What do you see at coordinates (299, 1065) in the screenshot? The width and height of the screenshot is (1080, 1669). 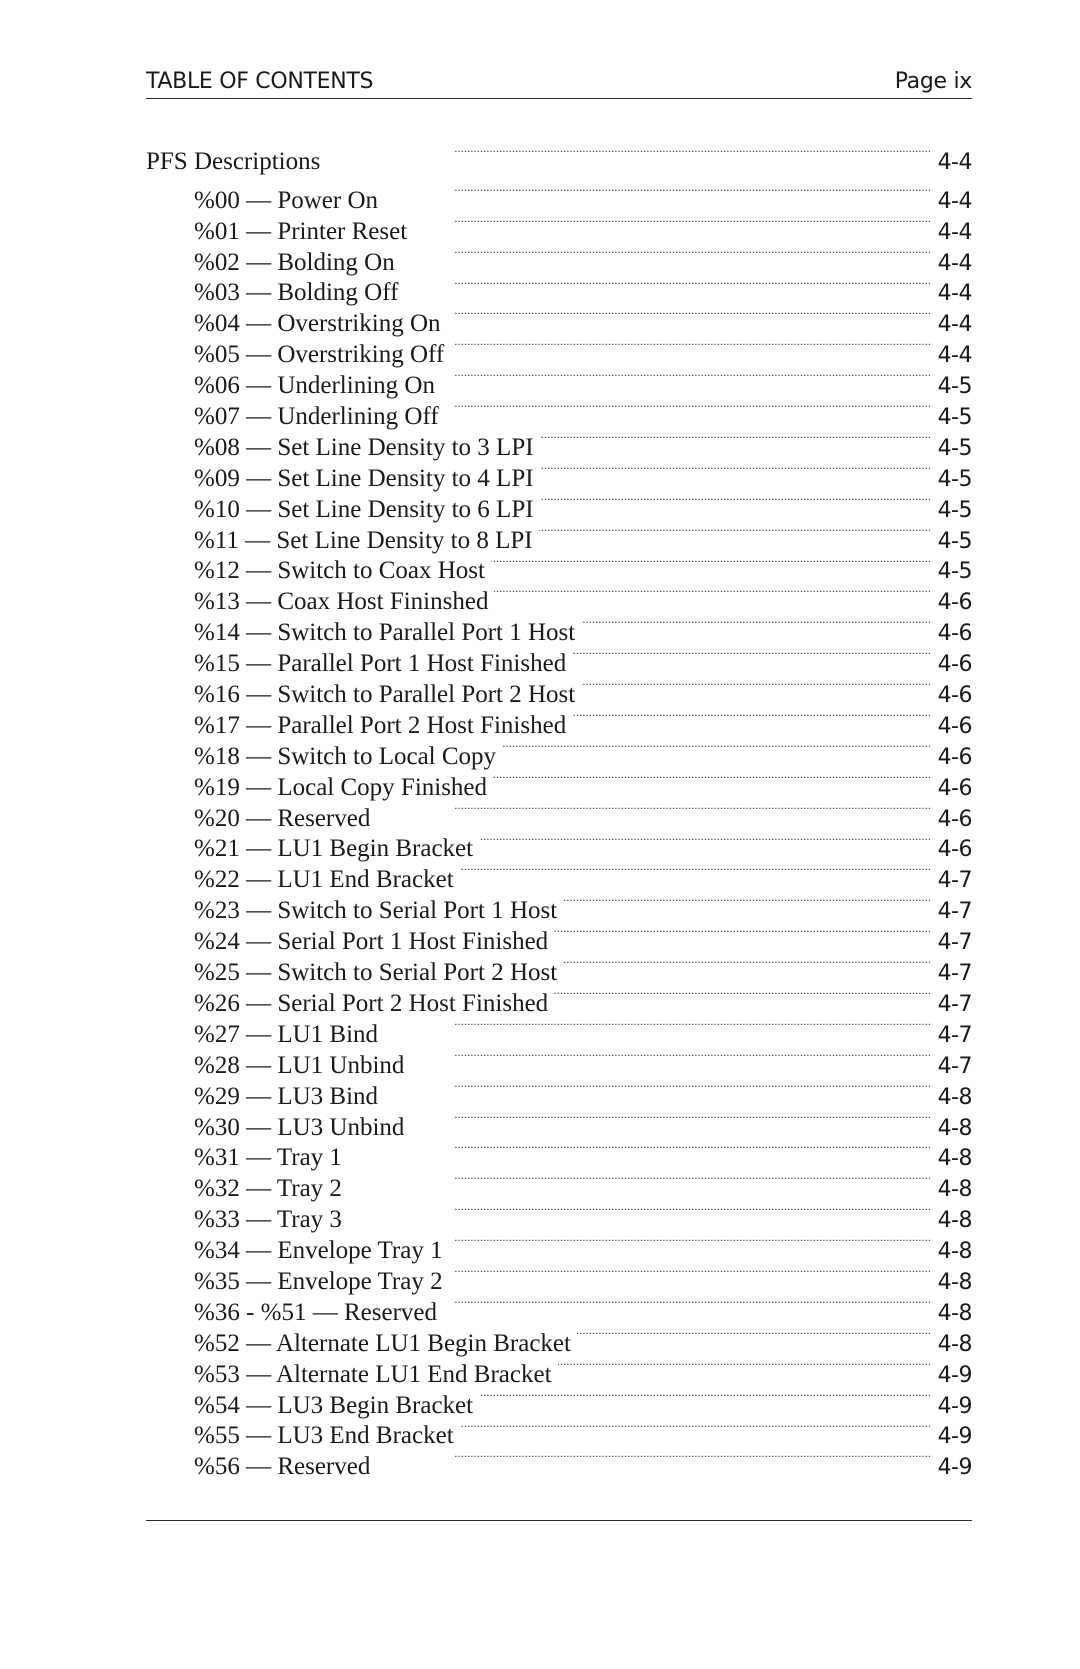 I see `toc-entry-label: %28 — LU1 Unbind` at bounding box center [299, 1065].